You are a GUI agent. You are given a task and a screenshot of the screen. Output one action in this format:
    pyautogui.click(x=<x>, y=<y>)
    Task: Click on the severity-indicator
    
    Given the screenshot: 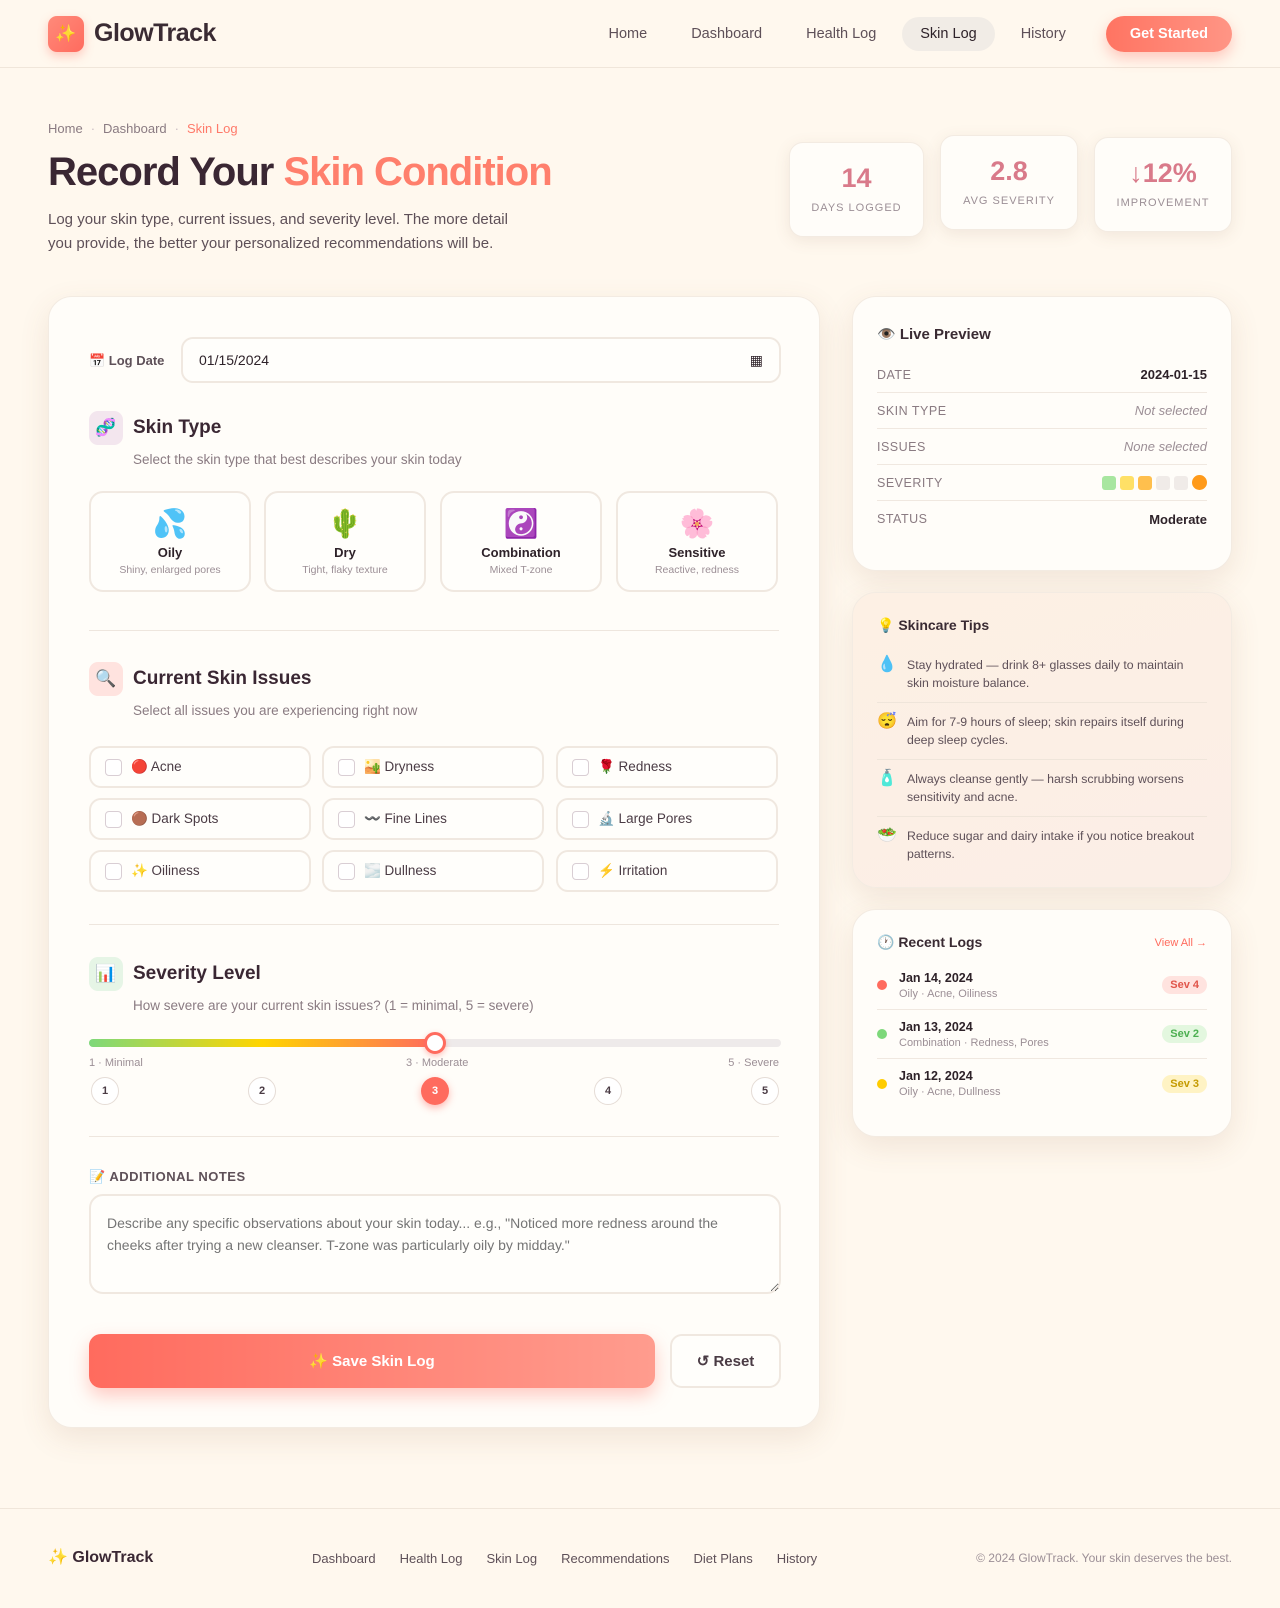 What is the action you would take?
    pyautogui.click(x=1154, y=482)
    